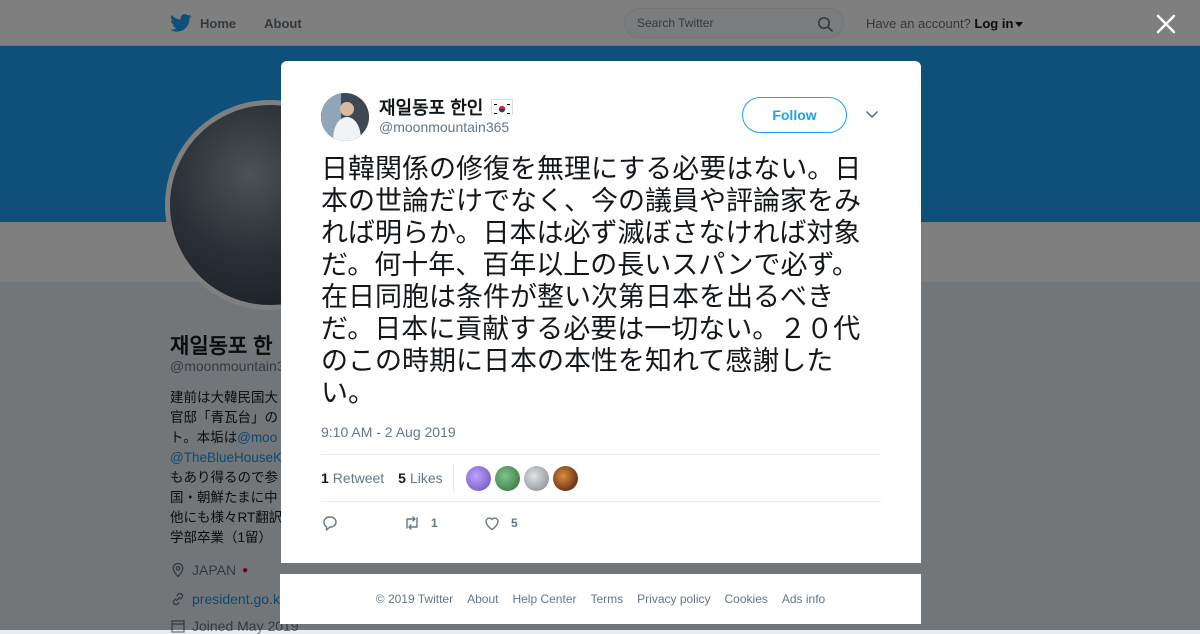 The height and width of the screenshot is (634, 1200). I want to click on tweet-stats: 1 Retweet 5 Likes, so click(451, 478).